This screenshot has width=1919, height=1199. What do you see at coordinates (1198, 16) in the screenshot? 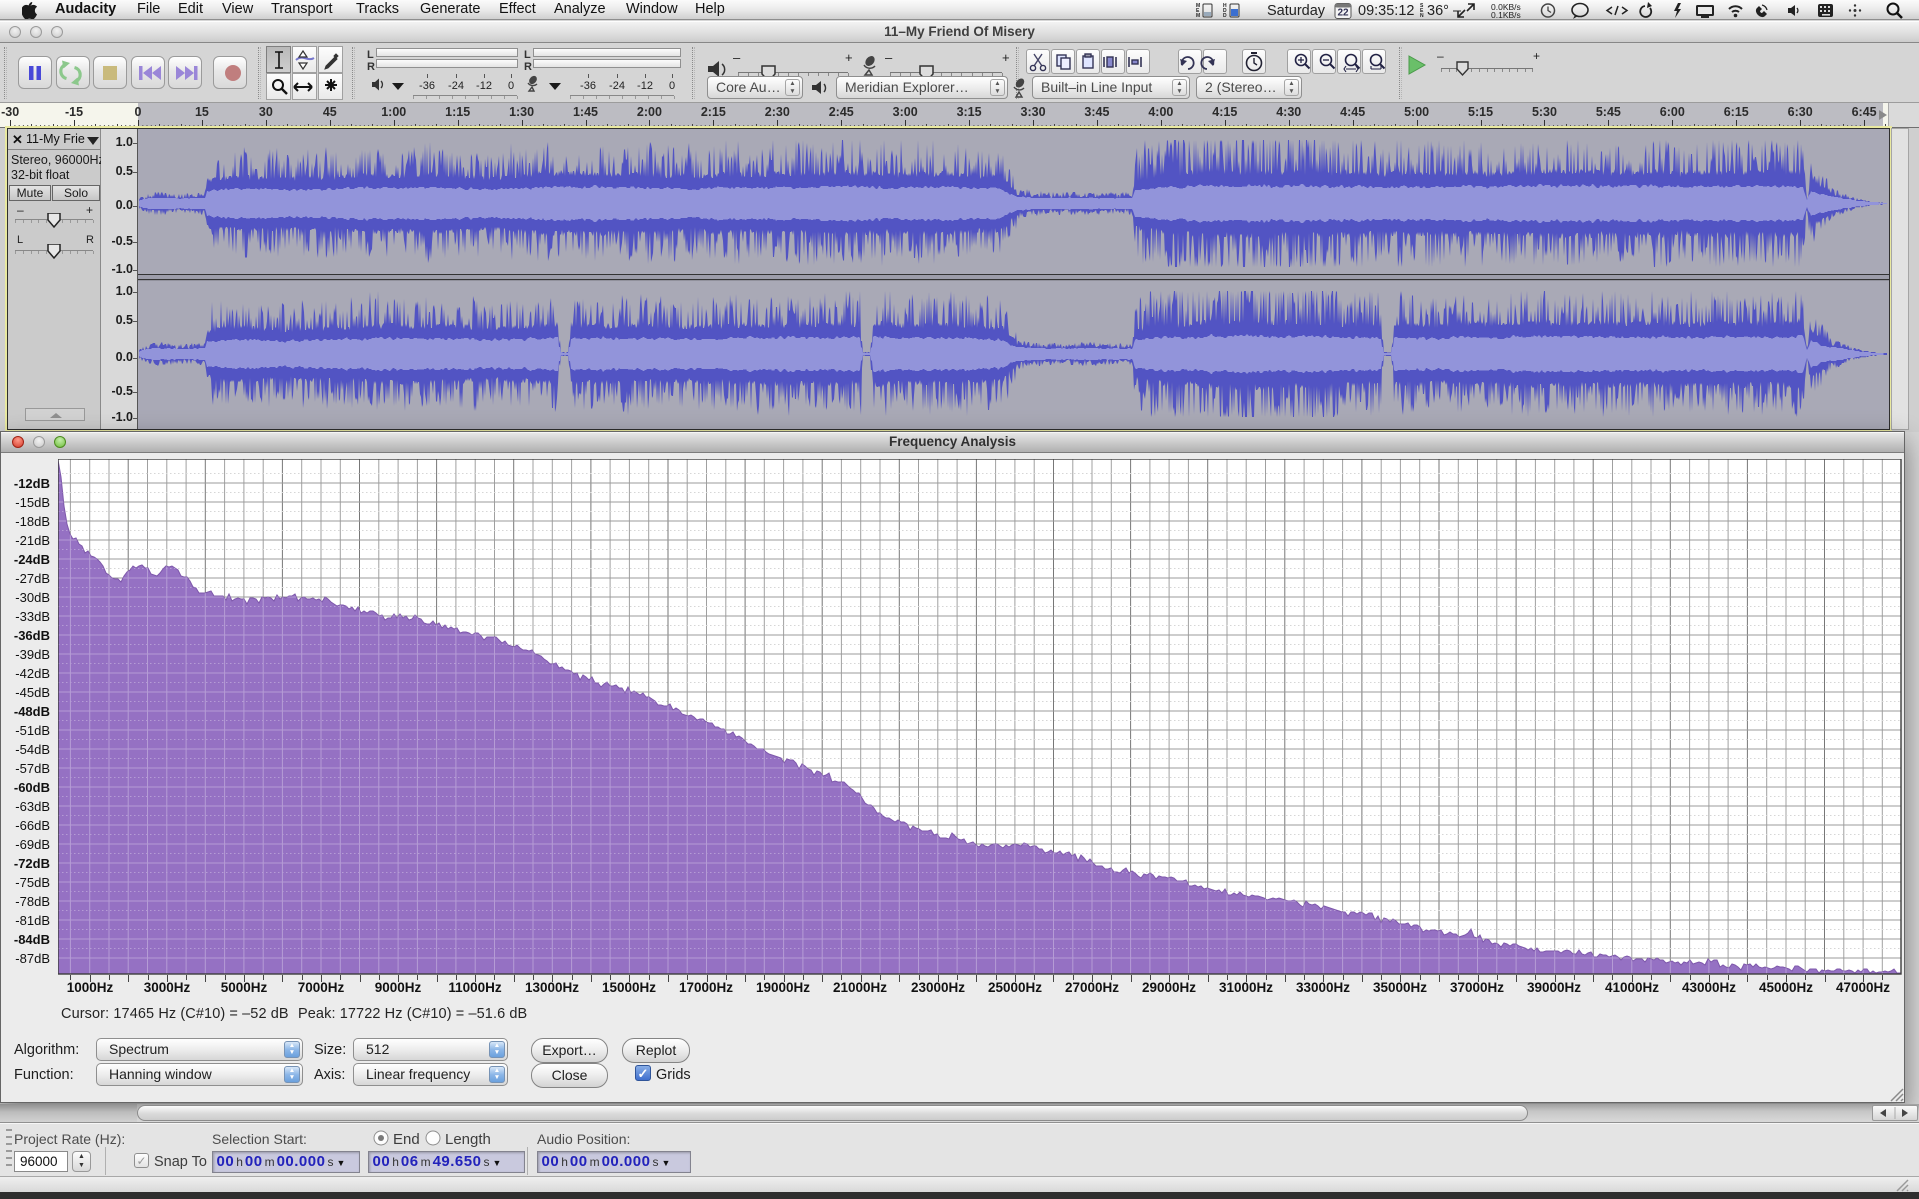
I see `svg-text: M` at bounding box center [1198, 16].